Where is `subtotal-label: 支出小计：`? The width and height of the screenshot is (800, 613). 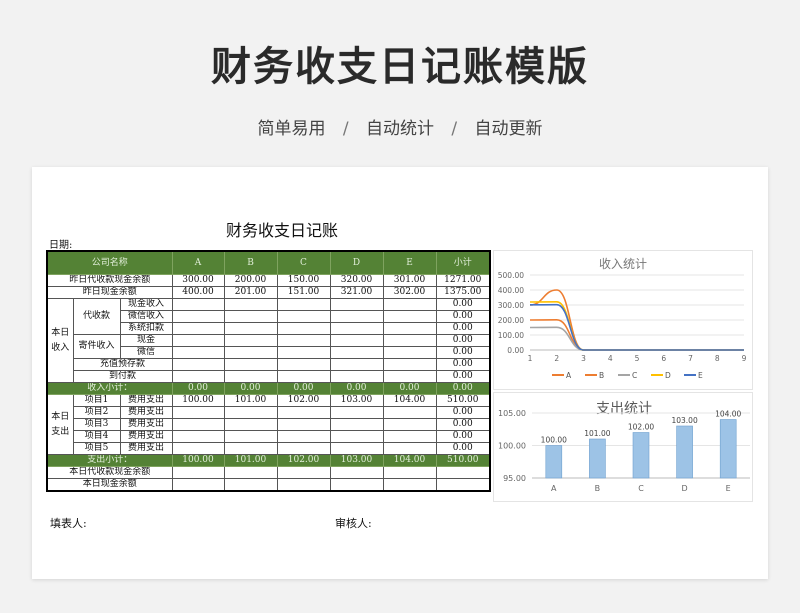 subtotal-label: 支出小计： is located at coordinates (109, 460).